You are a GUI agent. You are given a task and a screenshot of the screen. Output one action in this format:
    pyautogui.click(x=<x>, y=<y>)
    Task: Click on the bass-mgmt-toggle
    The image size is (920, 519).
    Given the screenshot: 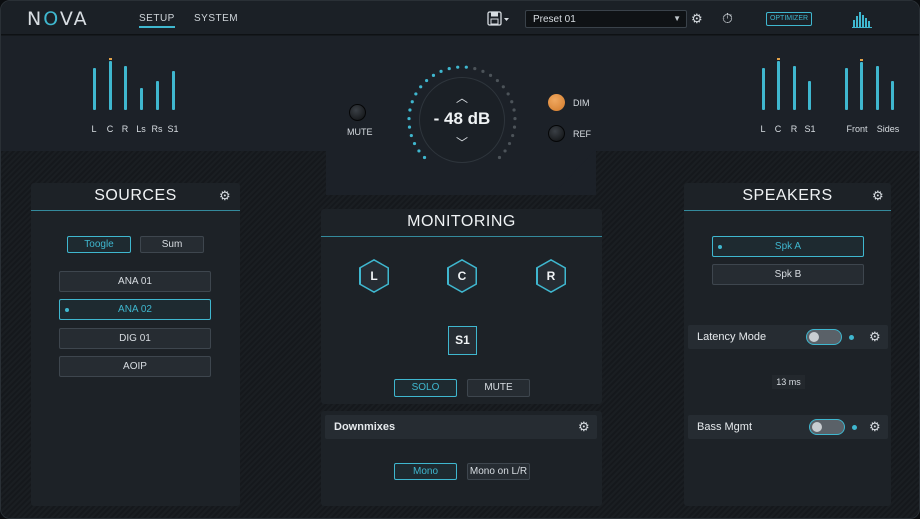 What is the action you would take?
    pyautogui.click(x=827, y=427)
    